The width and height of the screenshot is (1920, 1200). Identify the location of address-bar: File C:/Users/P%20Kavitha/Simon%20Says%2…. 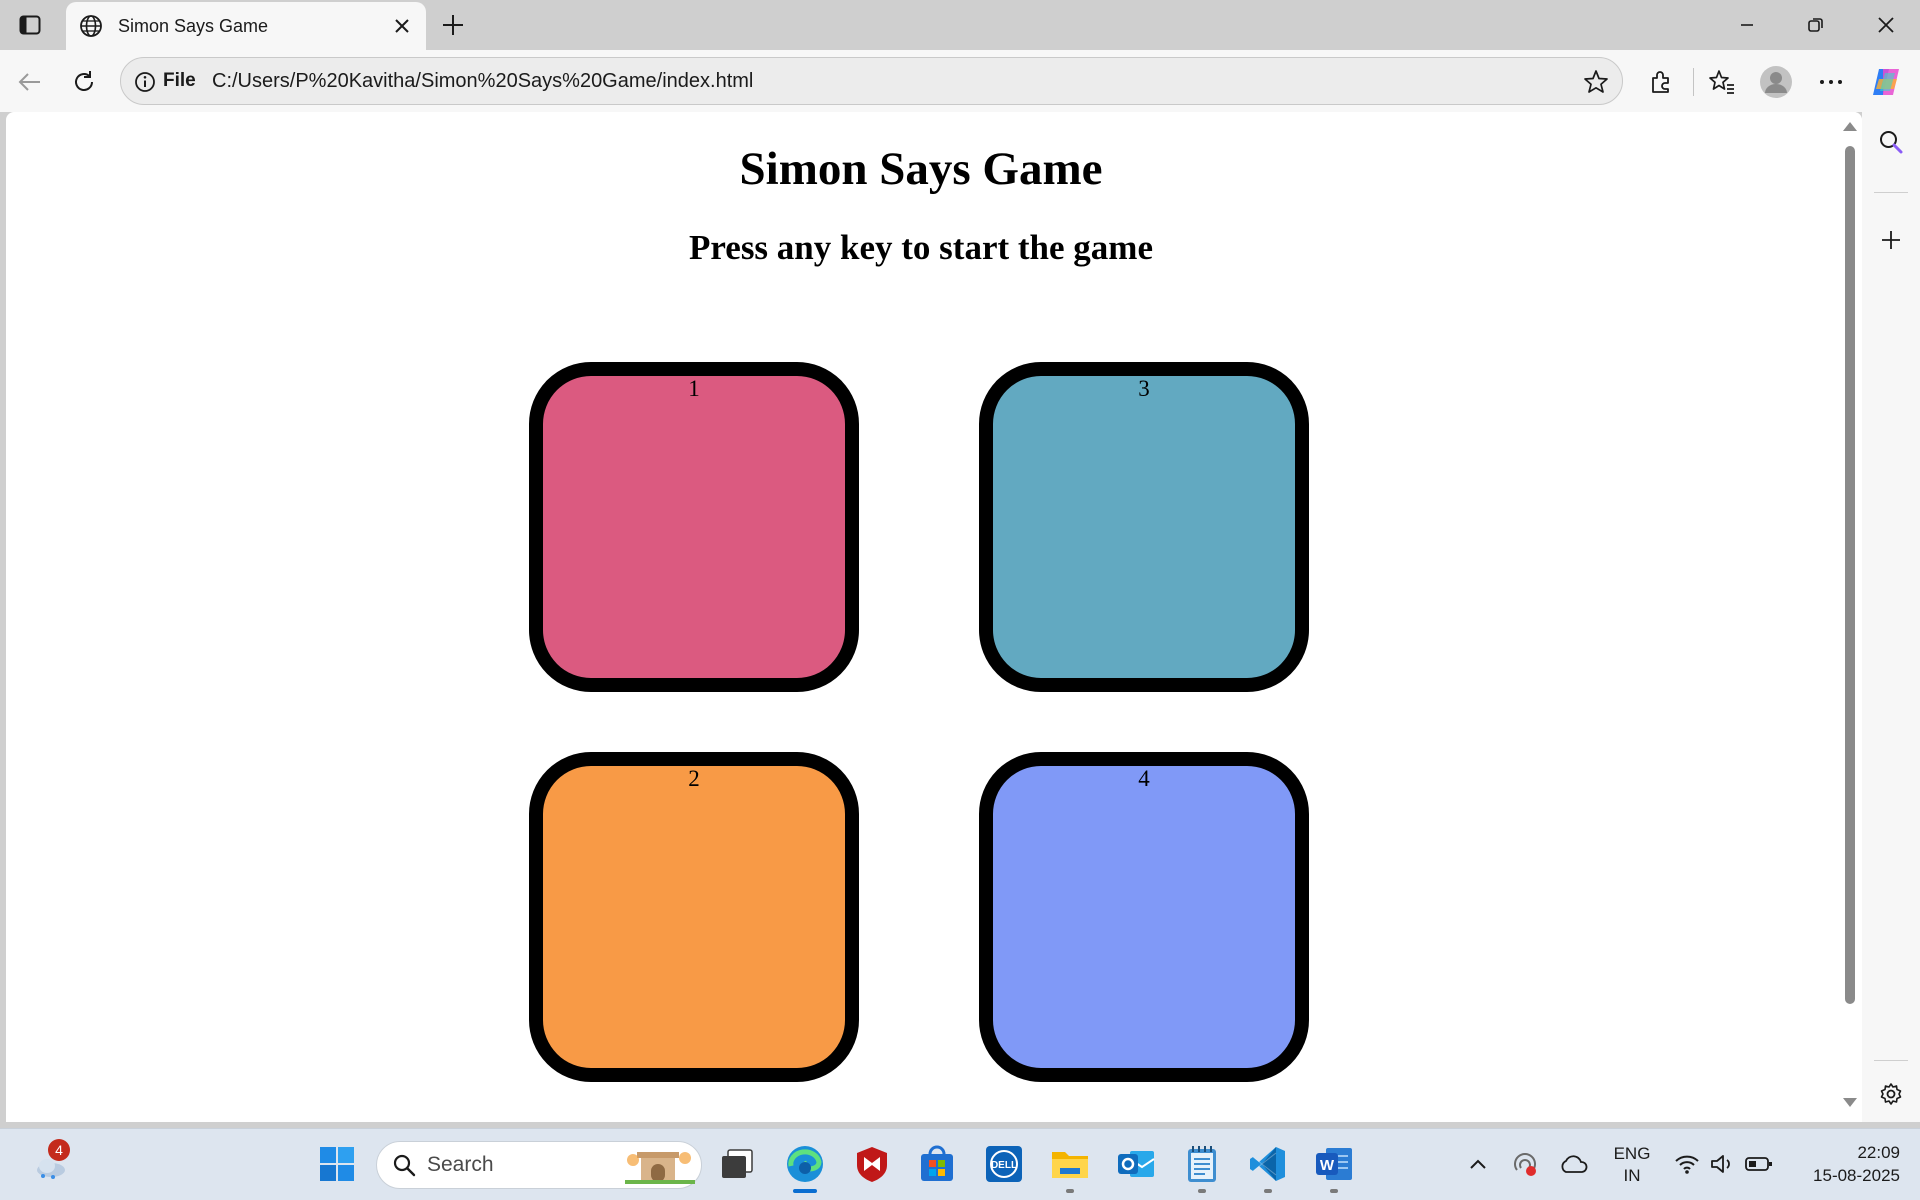
(871, 81).